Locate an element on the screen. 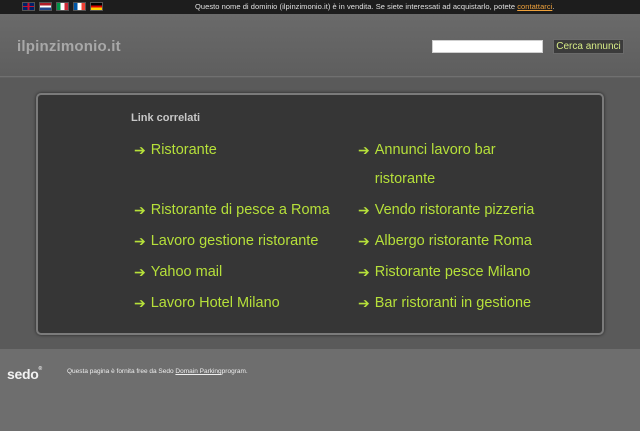 The width and height of the screenshot is (640, 431). related-link: ➔ Ristorante pesce Milano is located at coordinates (444, 272).